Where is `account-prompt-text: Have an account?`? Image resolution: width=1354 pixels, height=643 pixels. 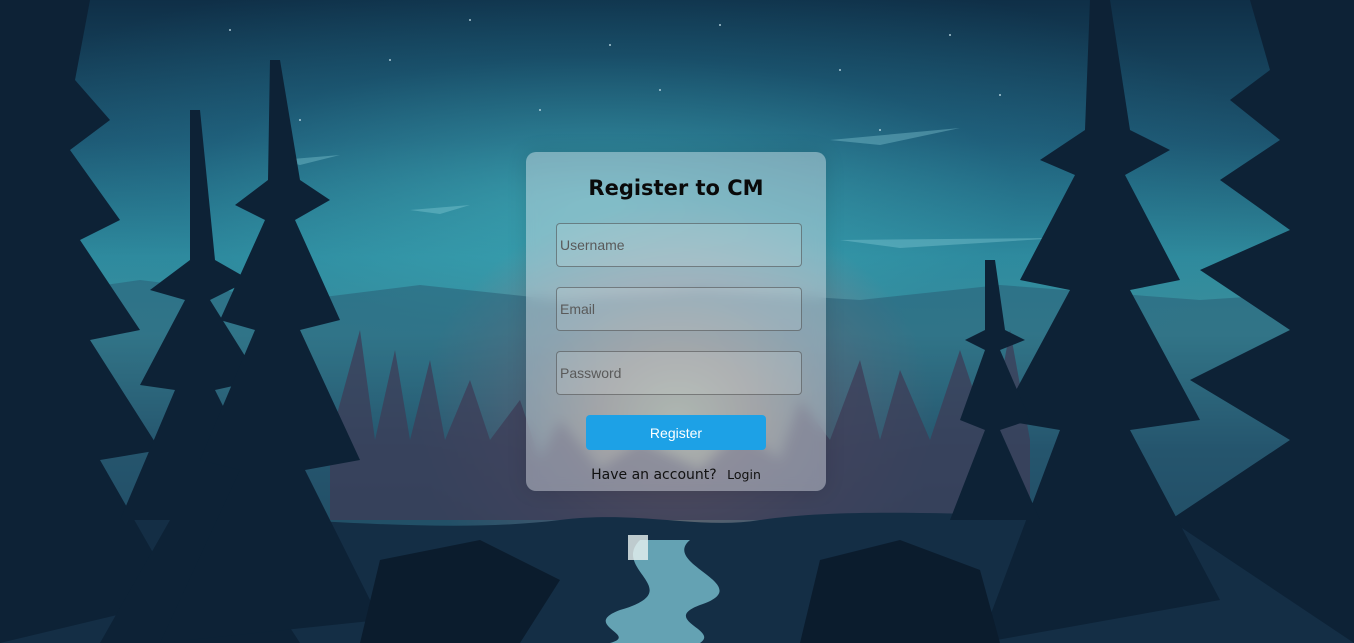
account-prompt-text: Have an account? is located at coordinates (654, 475).